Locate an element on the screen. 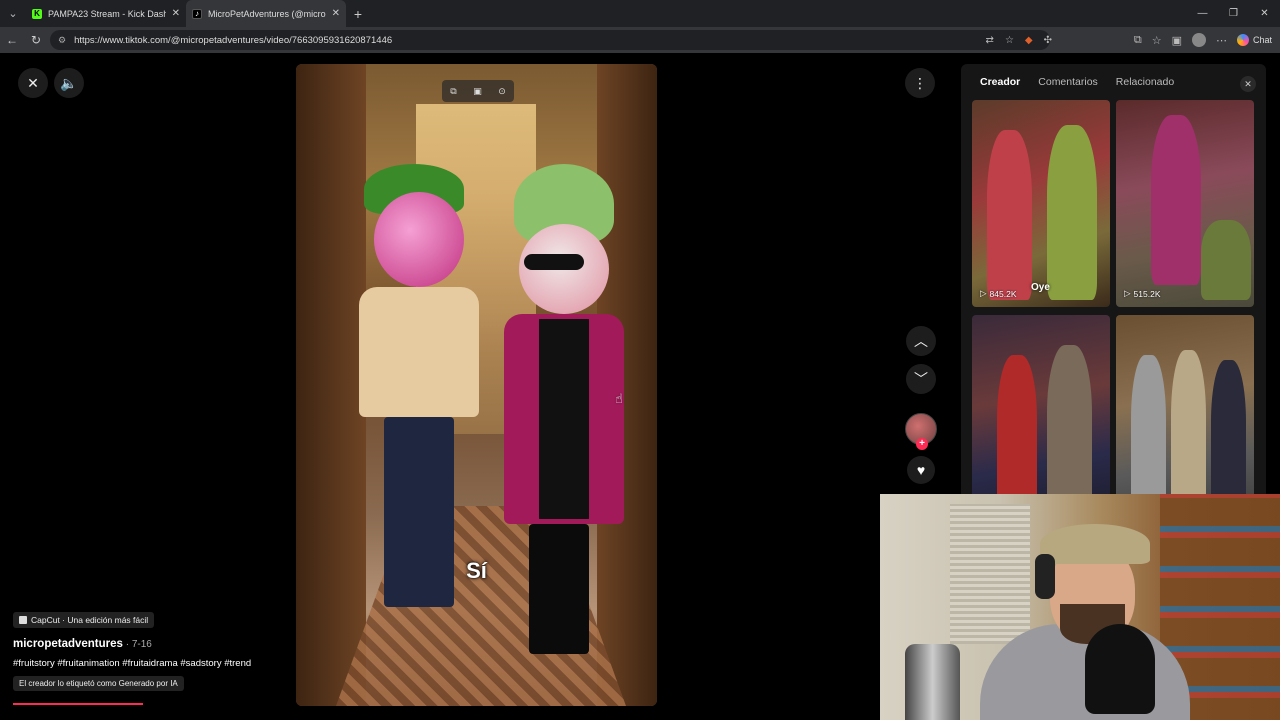  tab-title: PAMPA23 Stream - Kick Dashboard is located at coordinates (107, 13).